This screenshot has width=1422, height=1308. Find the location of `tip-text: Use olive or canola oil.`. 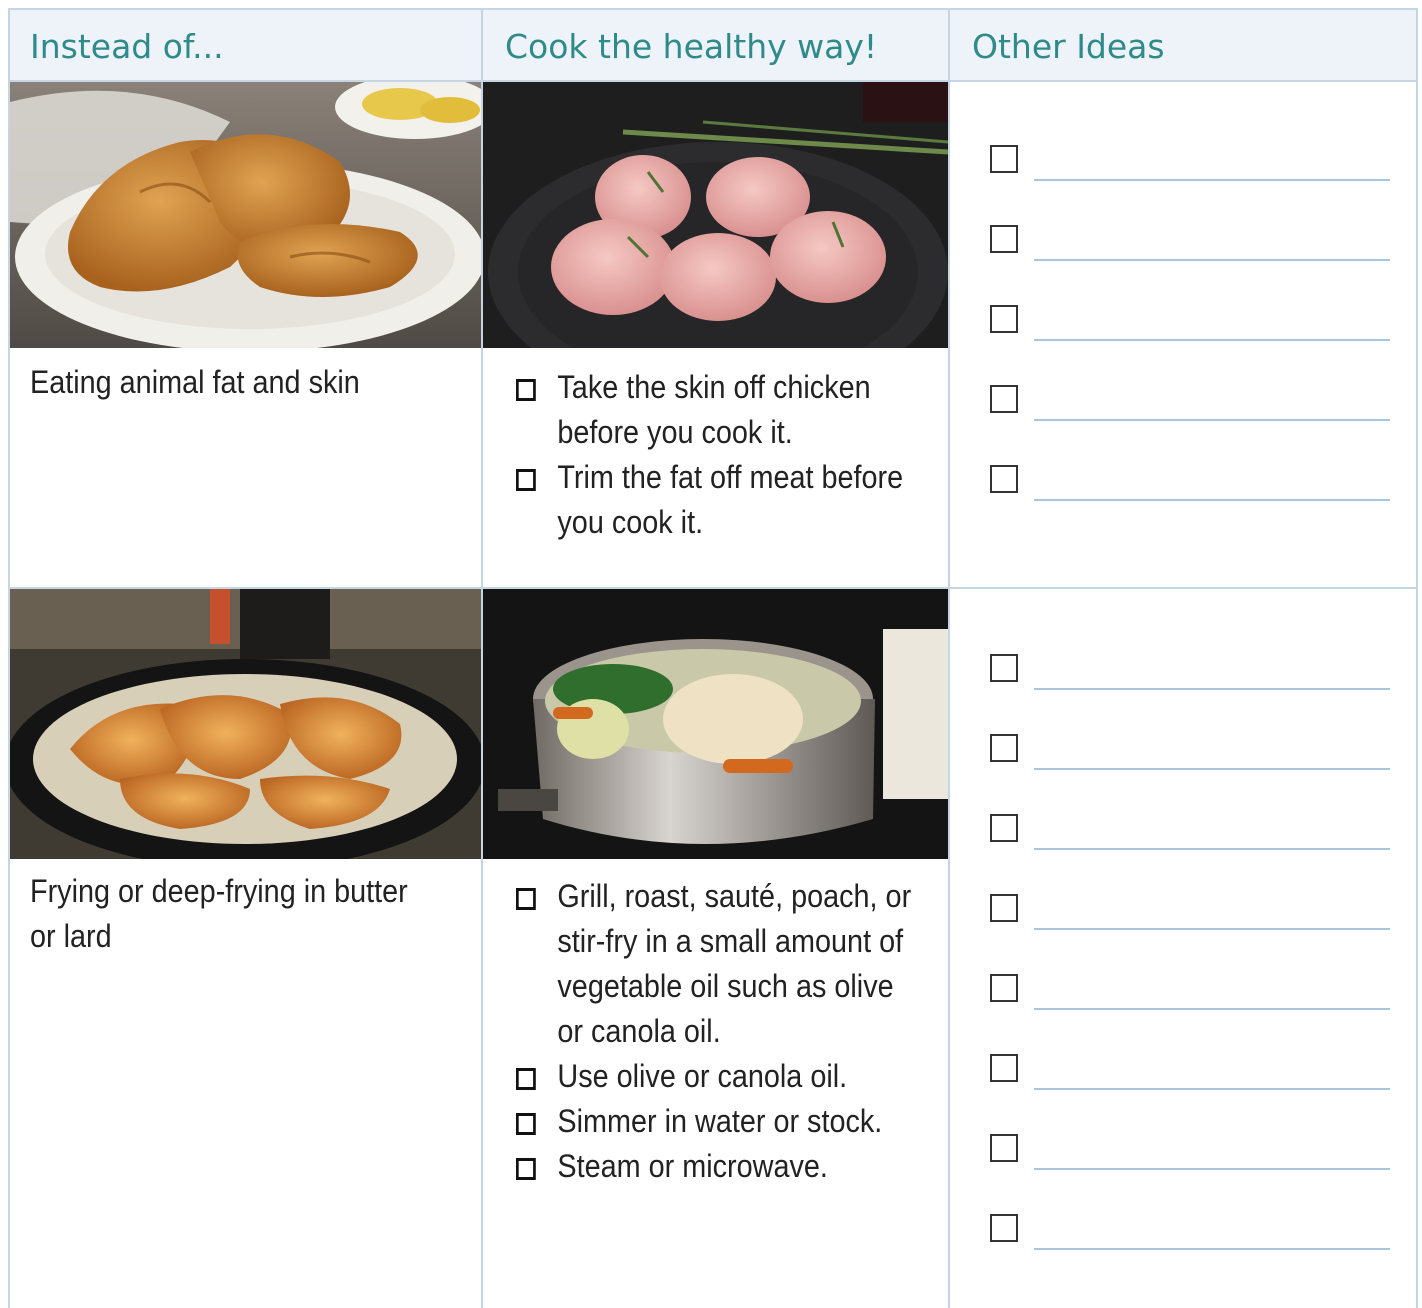

tip-text: Use olive or canola oil. is located at coordinates (702, 1076).